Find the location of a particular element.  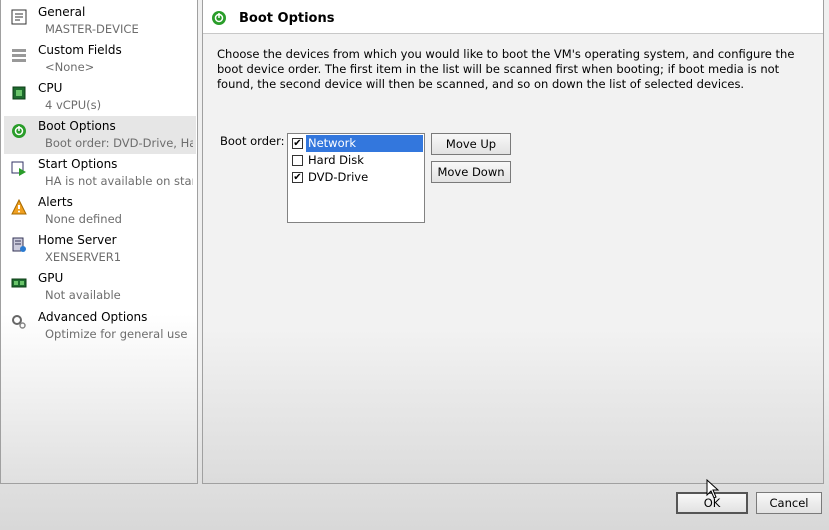

cpu-icon is located at coordinates (19, 93).